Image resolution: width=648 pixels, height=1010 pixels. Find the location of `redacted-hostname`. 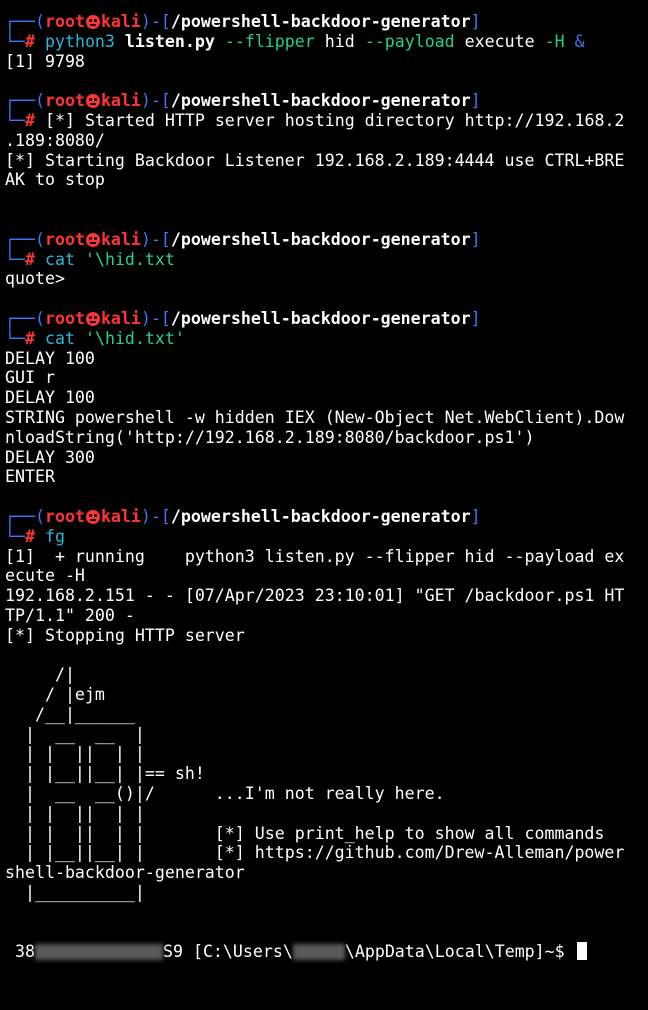

redacted-hostname is located at coordinates (98, 952).